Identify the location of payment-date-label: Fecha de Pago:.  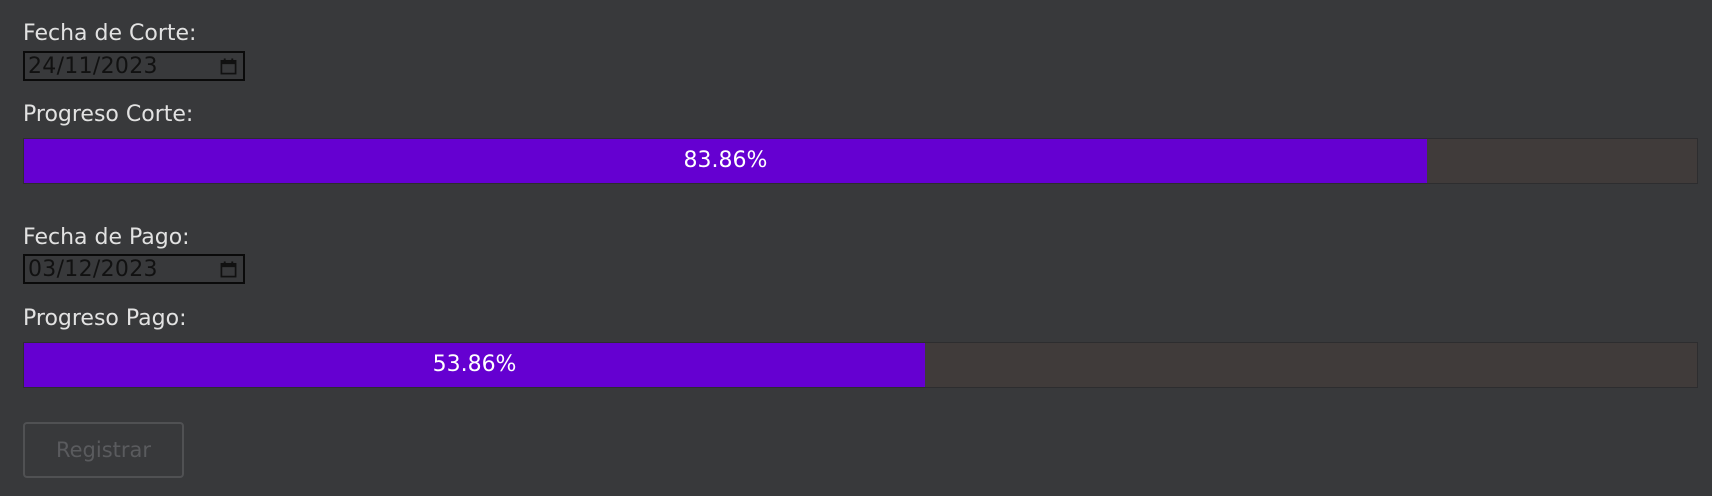
(106, 237).